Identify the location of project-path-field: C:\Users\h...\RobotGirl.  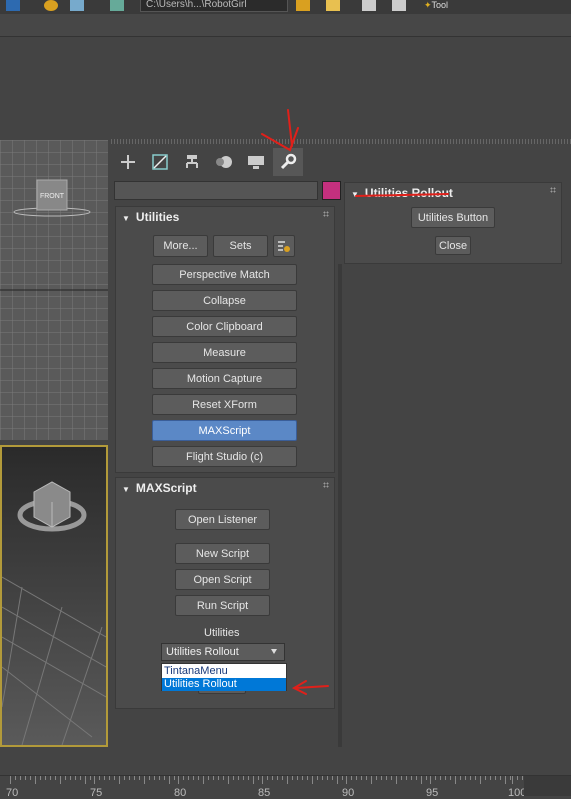
(214, 6).